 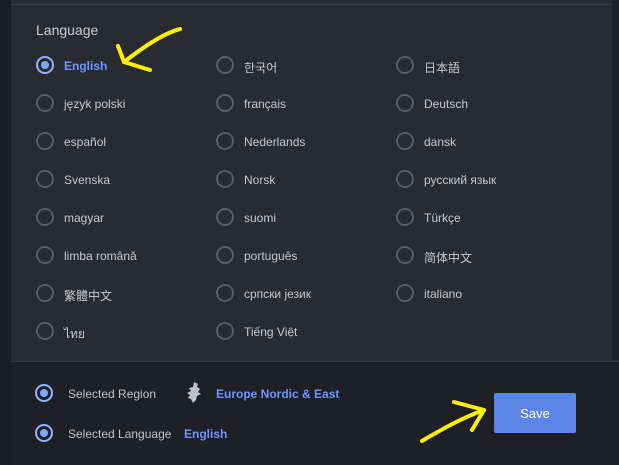 I want to click on language-label-lang-21: ไทย, so click(x=74, y=334).